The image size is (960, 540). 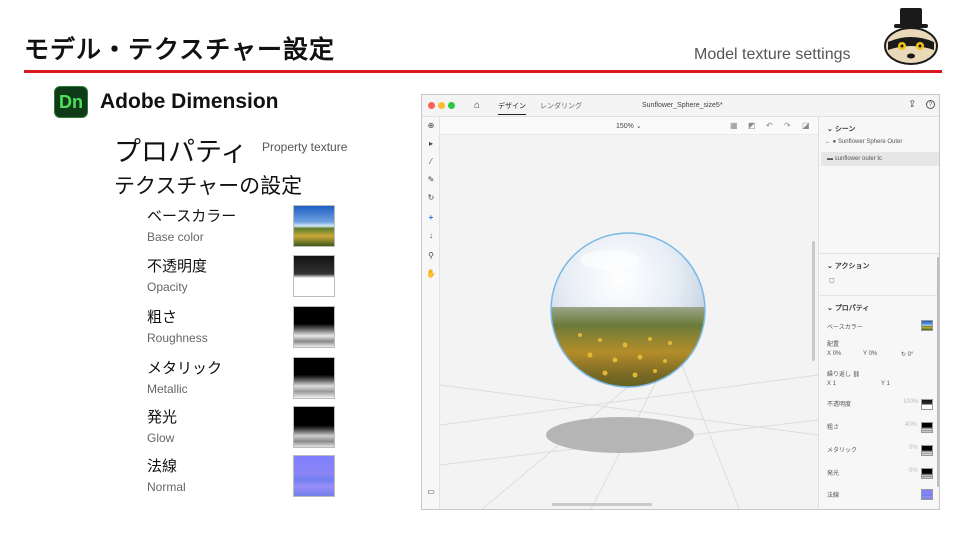 What do you see at coordinates (839, 375) in the screenshot?
I see `repeat-text: 繰り返し` at bounding box center [839, 375].